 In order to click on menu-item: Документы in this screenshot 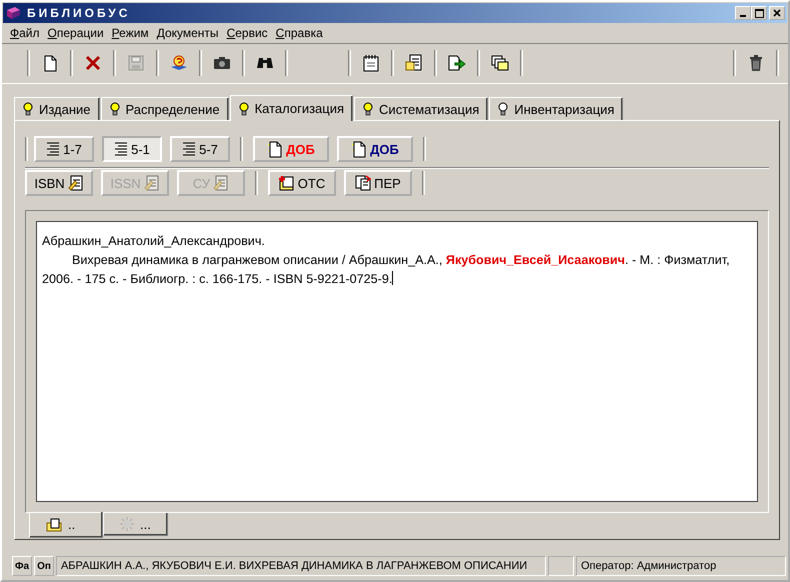, I will do `click(187, 33)`.